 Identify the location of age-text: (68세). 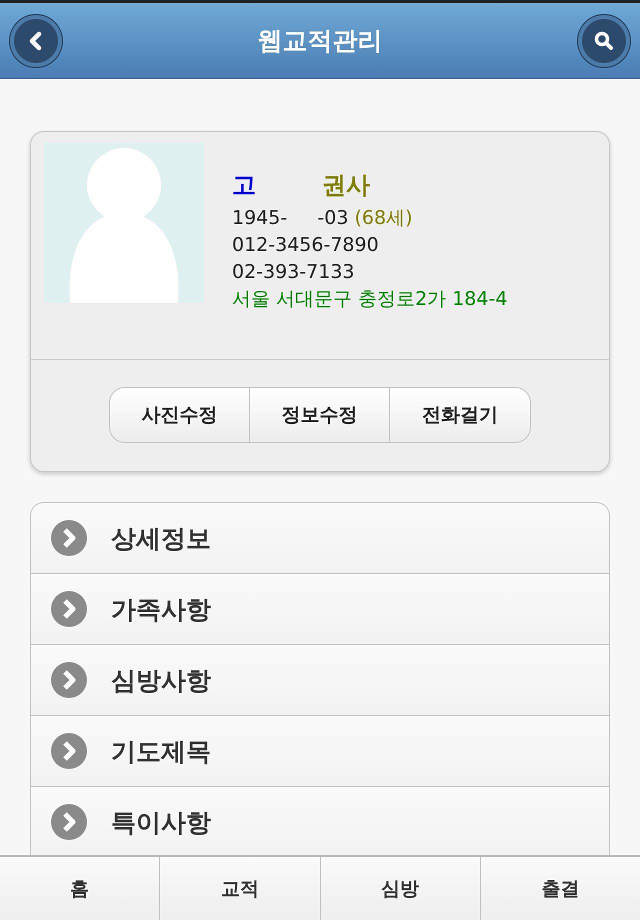
(383, 218).